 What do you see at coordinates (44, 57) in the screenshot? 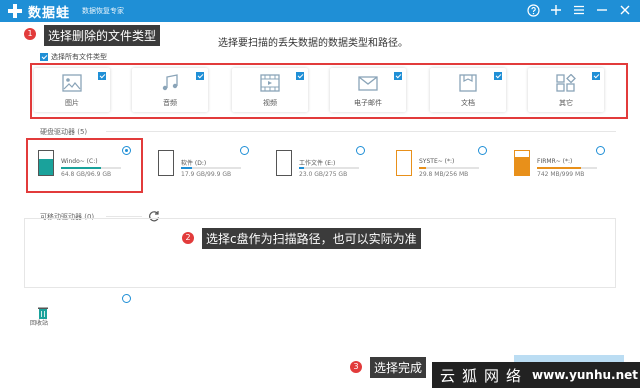
I see `checkbox-icon` at bounding box center [44, 57].